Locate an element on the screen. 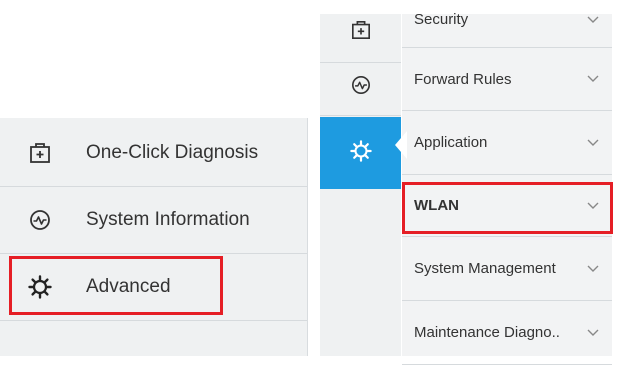 The image size is (630, 365). menu-item-label: Advanced is located at coordinates (128, 286).